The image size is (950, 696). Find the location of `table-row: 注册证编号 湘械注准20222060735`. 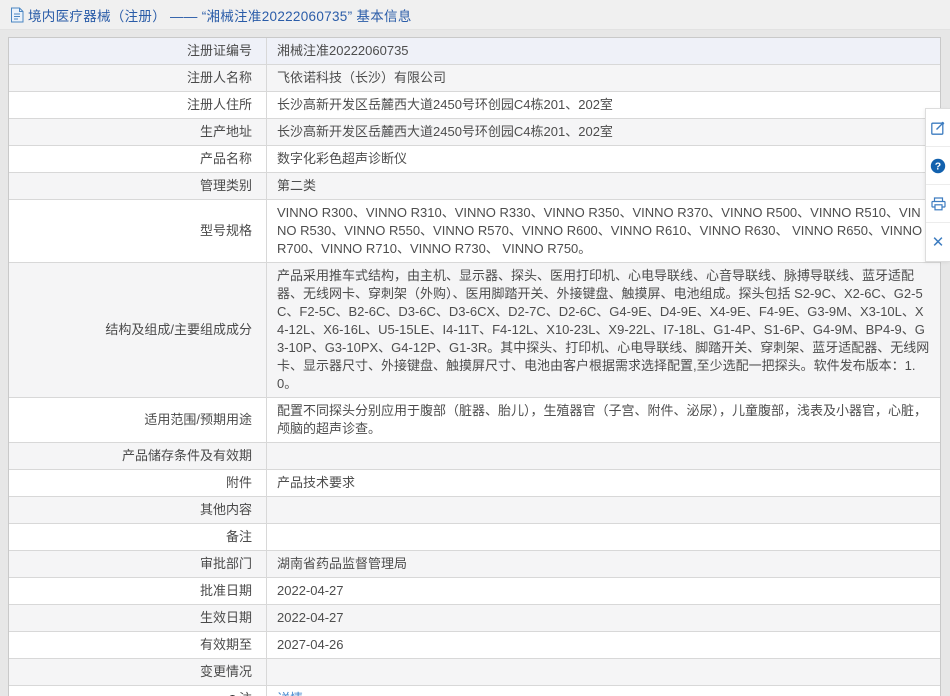

table-row: 注册证编号 湘械注准20222060735 is located at coordinates (474, 51).